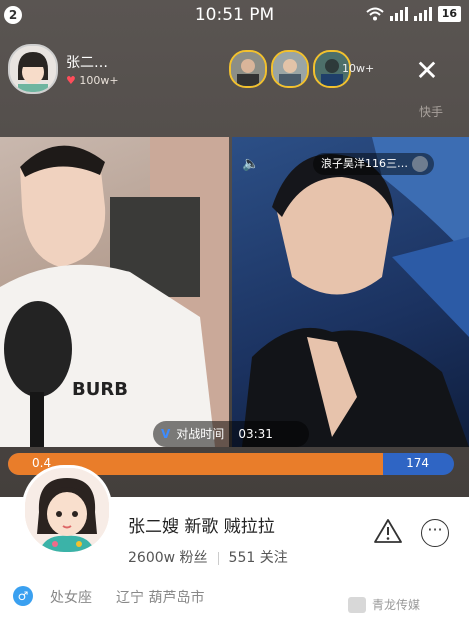  I want to click on close-icon: ✕, so click(427, 70).